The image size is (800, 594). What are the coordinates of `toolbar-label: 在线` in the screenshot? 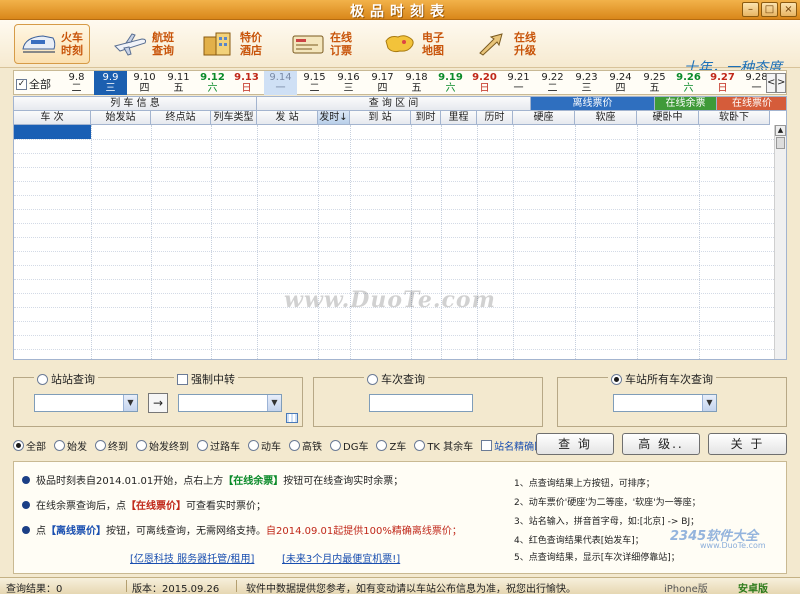 It's located at (341, 37).